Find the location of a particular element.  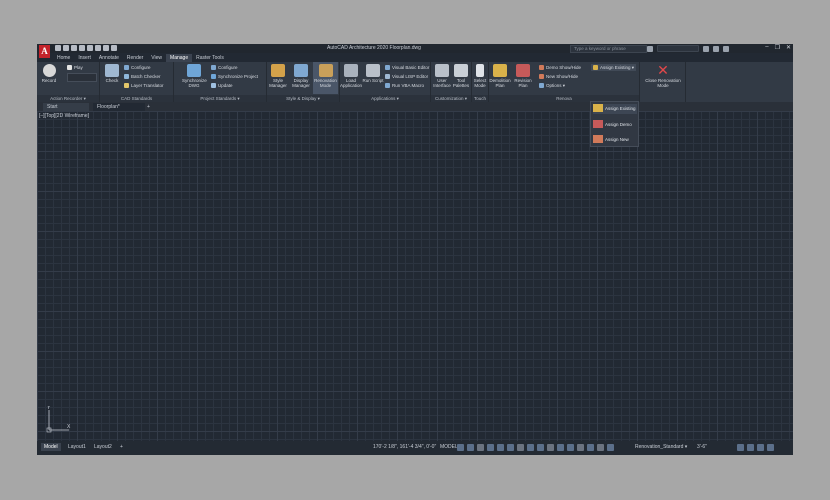

layout2-tab: Layout2 is located at coordinates (103, 447).